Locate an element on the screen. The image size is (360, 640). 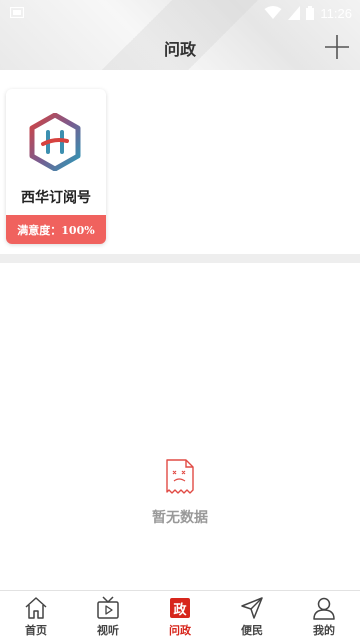
subscription-card: 西华订阅号 满意度：100% is located at coordinates (56, 166).